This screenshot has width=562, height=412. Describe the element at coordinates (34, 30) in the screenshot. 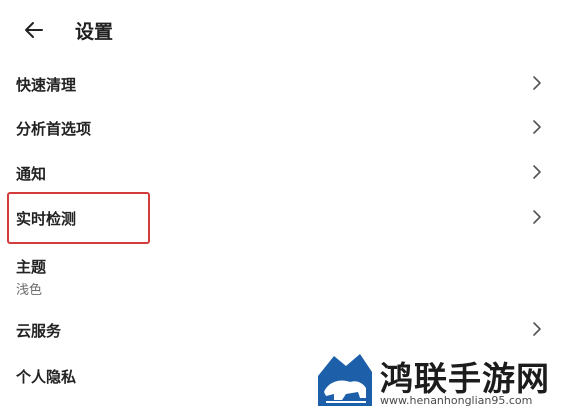

I see `arrow-left-icon` at that location.